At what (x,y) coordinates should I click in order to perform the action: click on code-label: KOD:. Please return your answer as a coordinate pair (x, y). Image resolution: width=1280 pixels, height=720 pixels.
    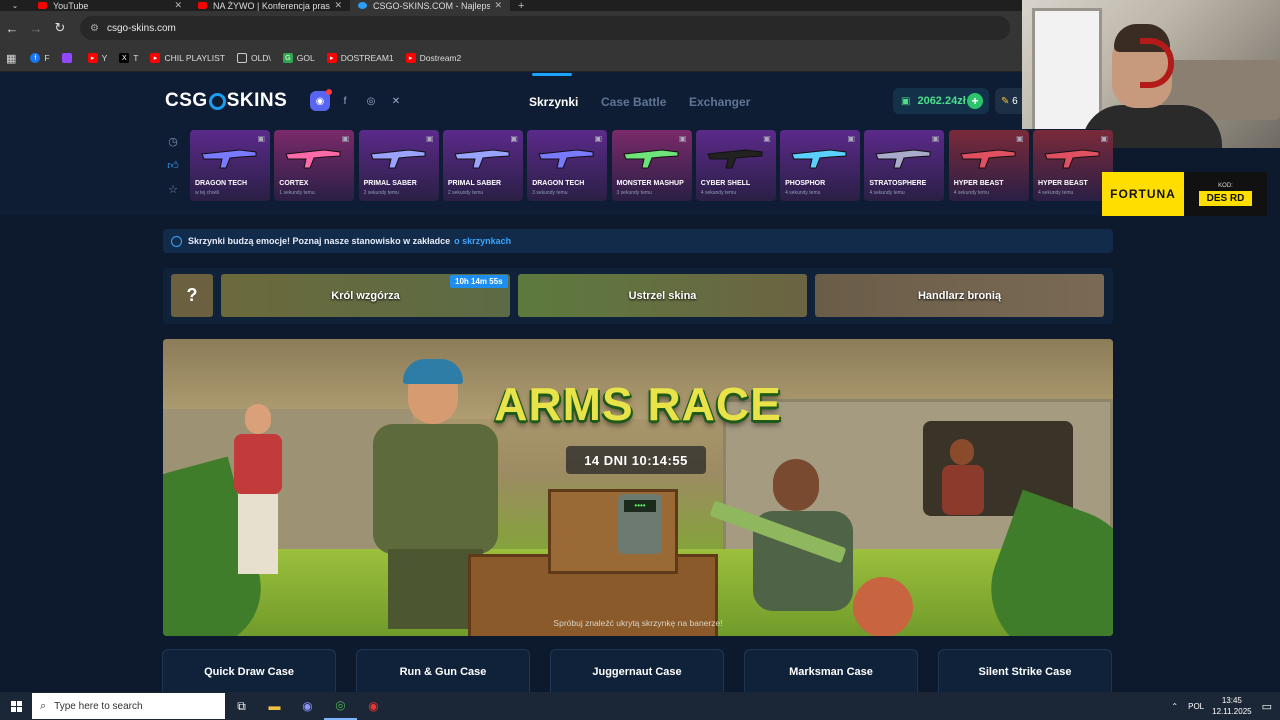
    Looking at the image, I should click on (1225, 185).